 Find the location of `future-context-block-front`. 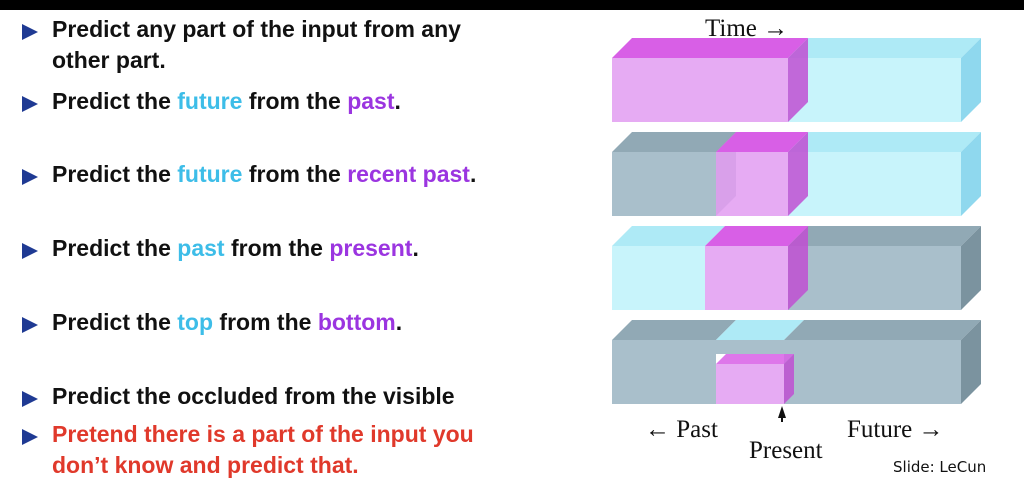

future-context-block-front is located at coordinates (874, 278).